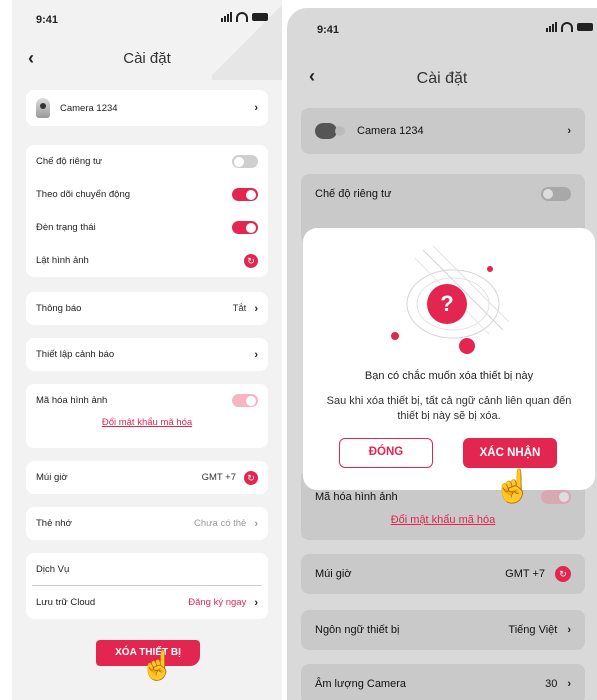  I want to click on motion-label: Theo dõi chuyển động, so click(83, 194).